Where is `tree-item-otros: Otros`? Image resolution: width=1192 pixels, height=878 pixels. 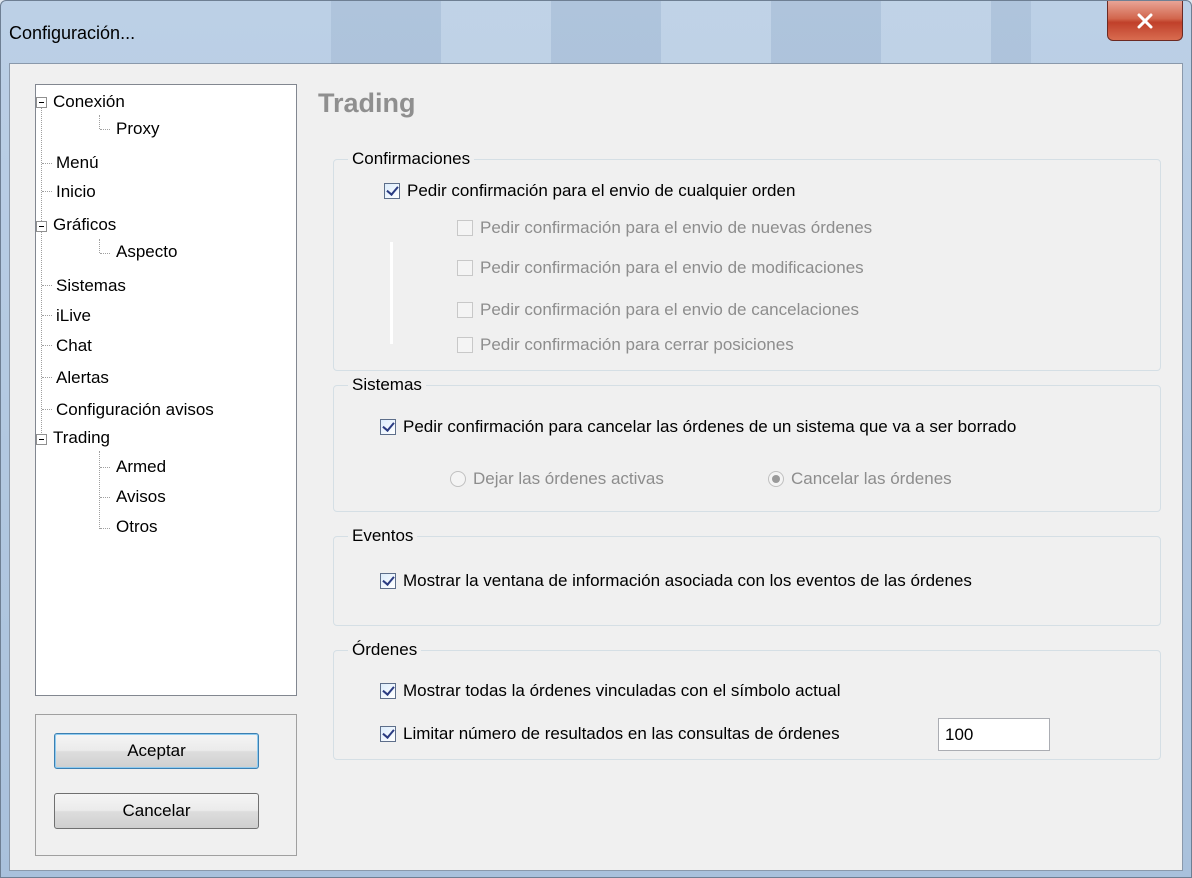 tree-item-otros: Otros is located at coordinates (137, 527).